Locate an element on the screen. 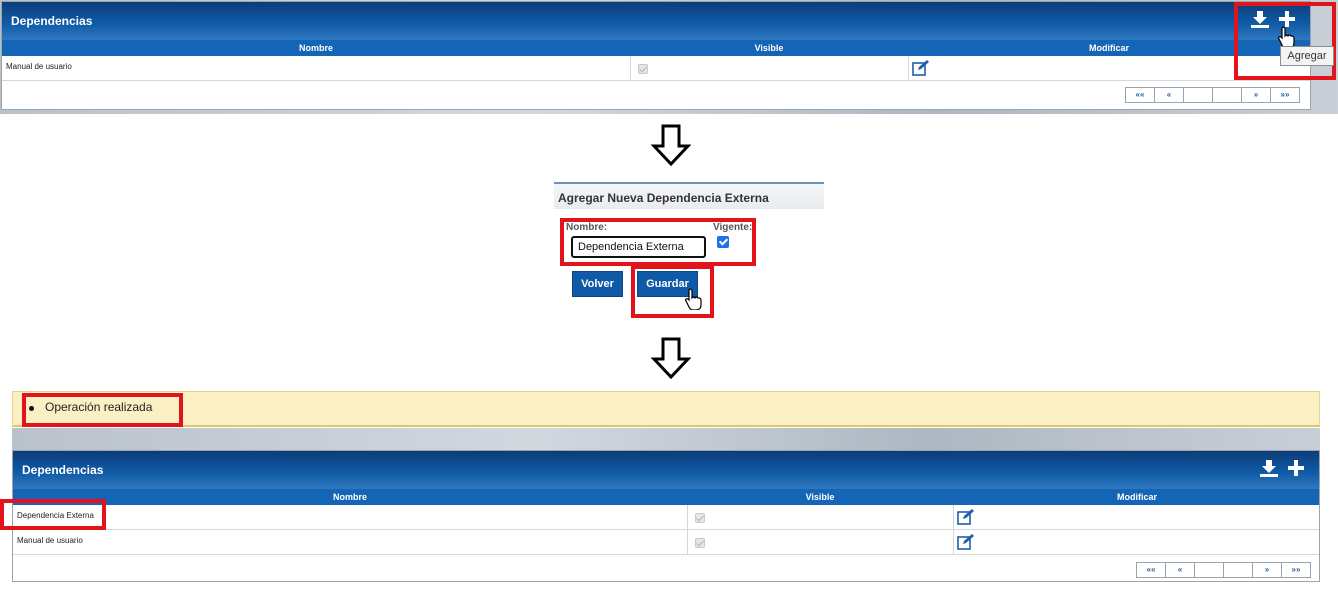 The height and width of the screenshot is (605, 1338). highlight-form-fields is located at coordinates (658, 242).